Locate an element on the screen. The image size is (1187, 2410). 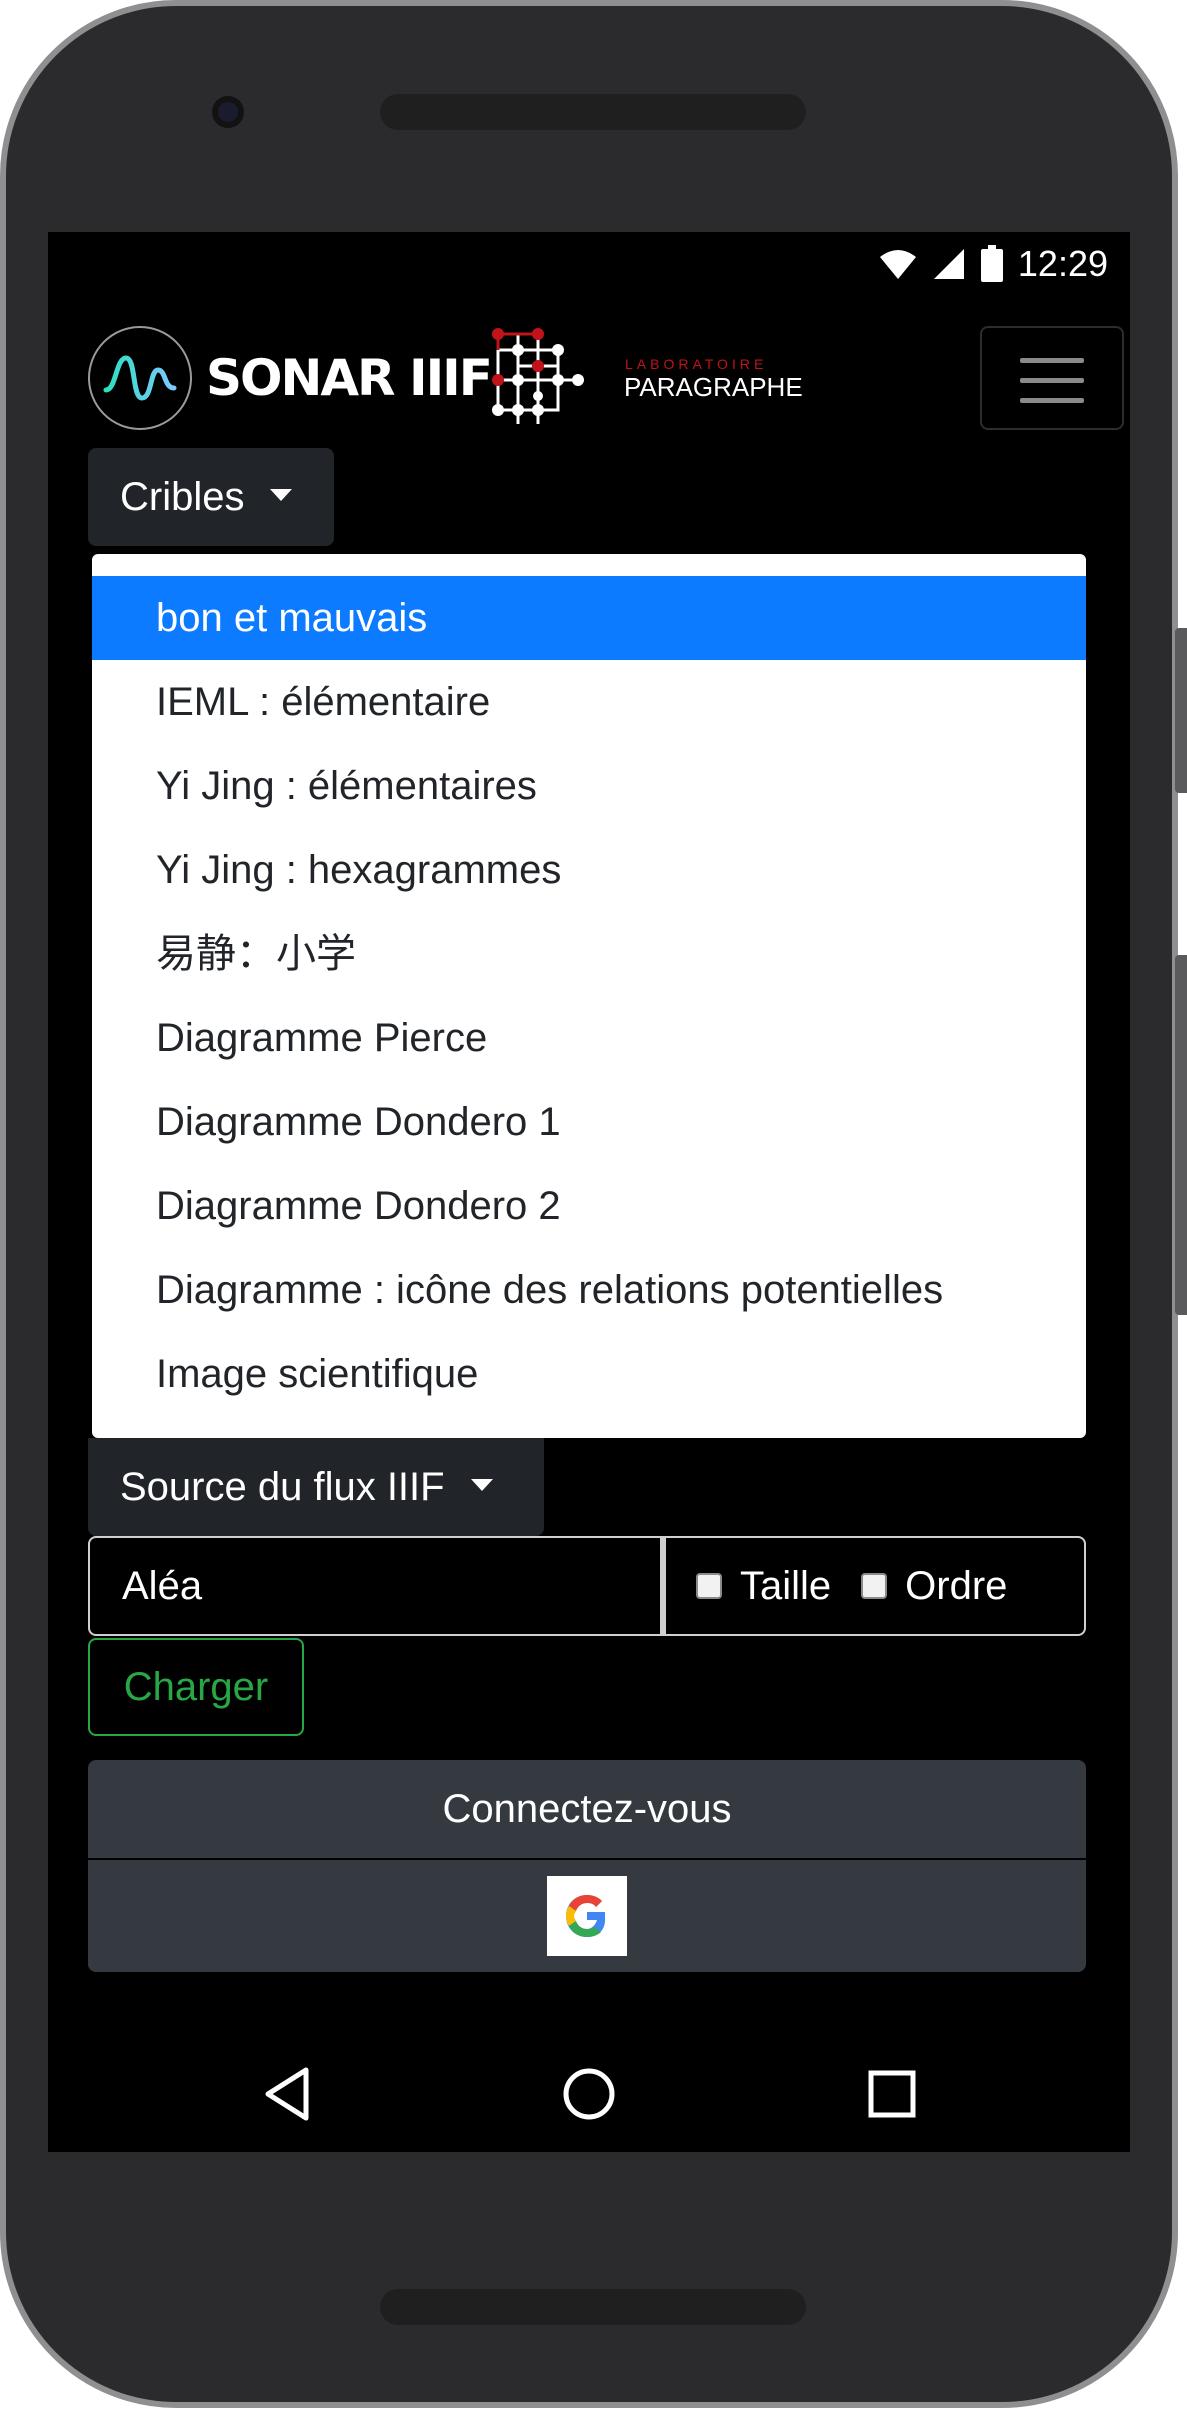
wifi-icon is located at coordinates (897, 264).